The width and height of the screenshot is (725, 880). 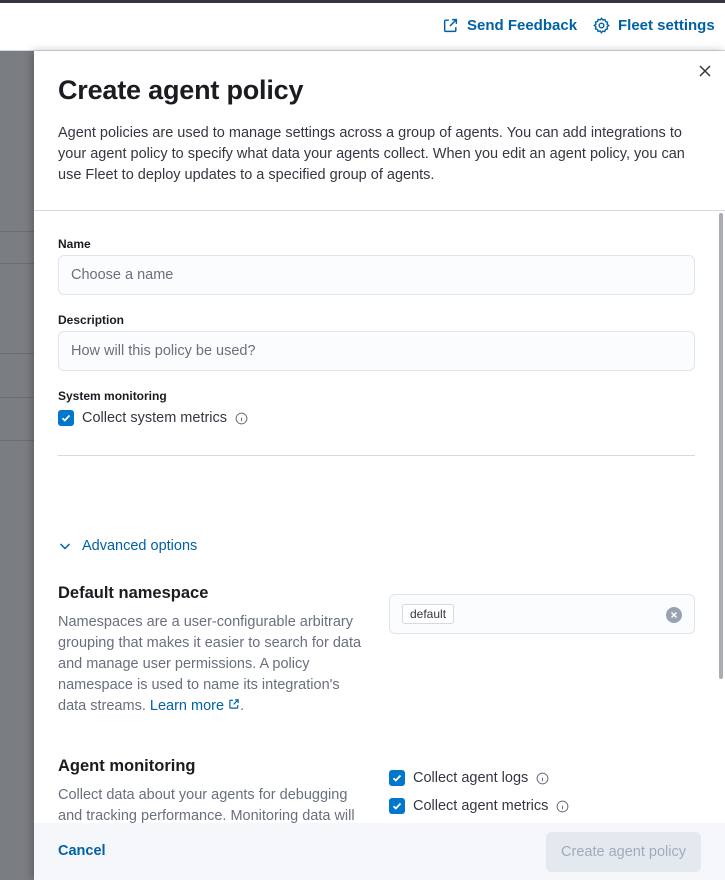 What do you see at coordinates (542, 614) in the screenshot?
I see `namespace-combobox: default` at bounding box center [542, 614].